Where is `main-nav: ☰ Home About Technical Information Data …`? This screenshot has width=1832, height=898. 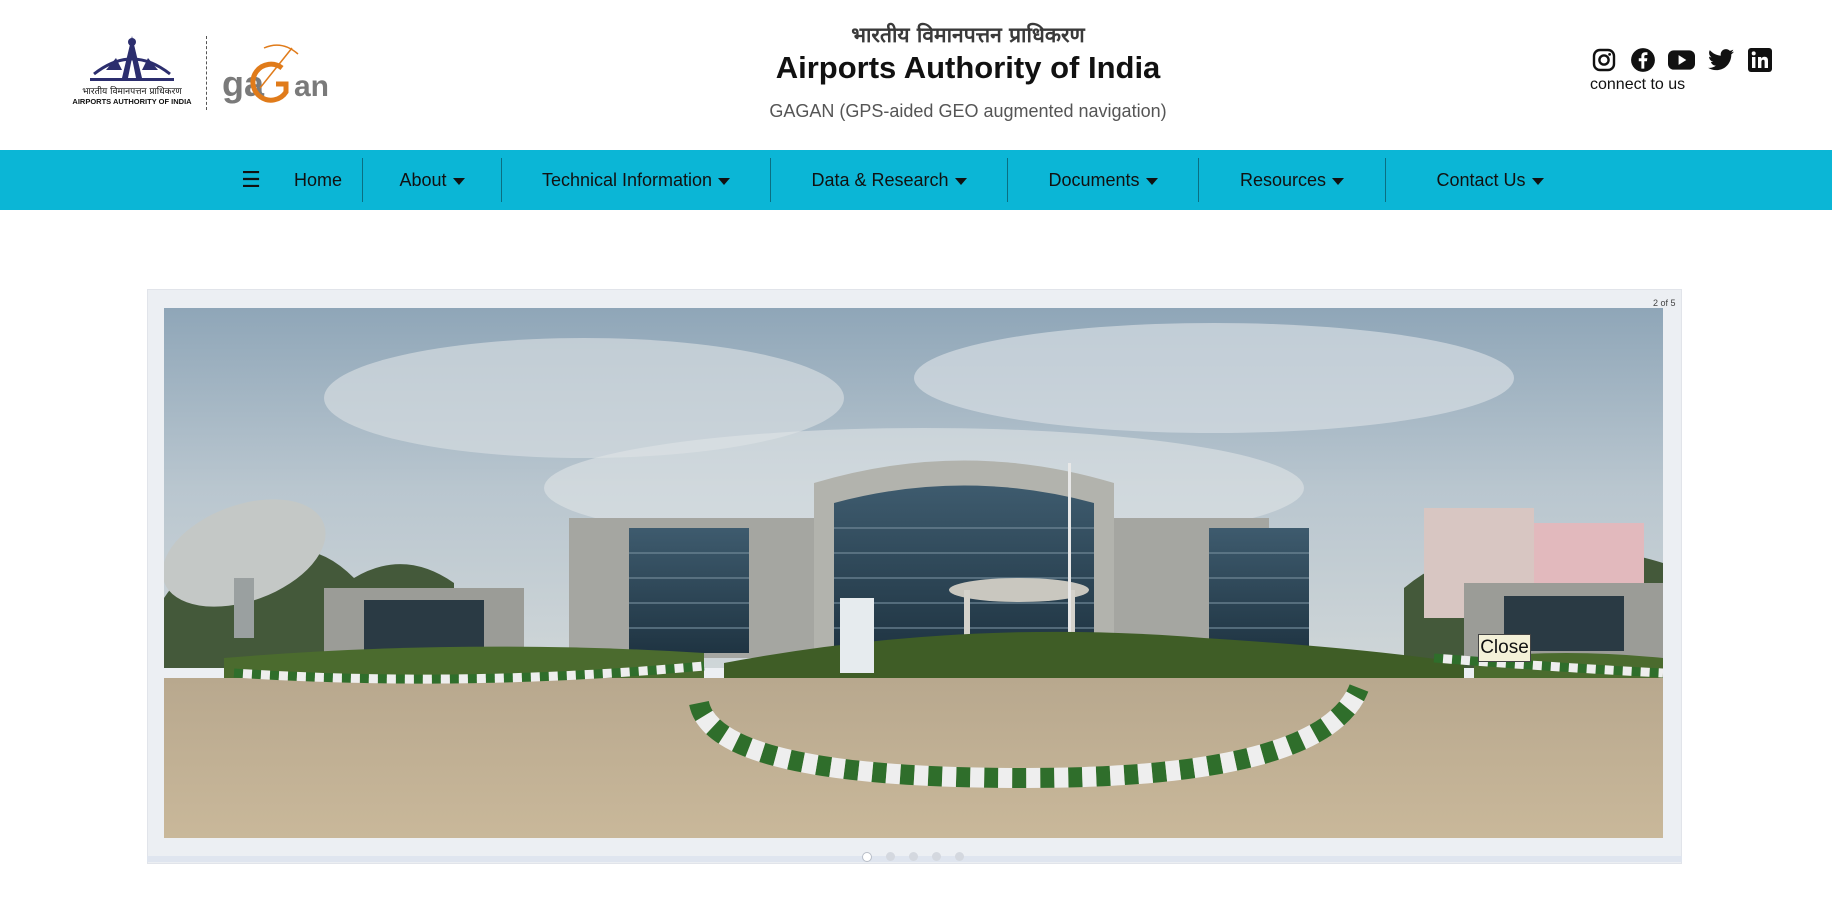
main-nav: ☰ Home About Technical Information Data … is located at coordinates (916, 180).